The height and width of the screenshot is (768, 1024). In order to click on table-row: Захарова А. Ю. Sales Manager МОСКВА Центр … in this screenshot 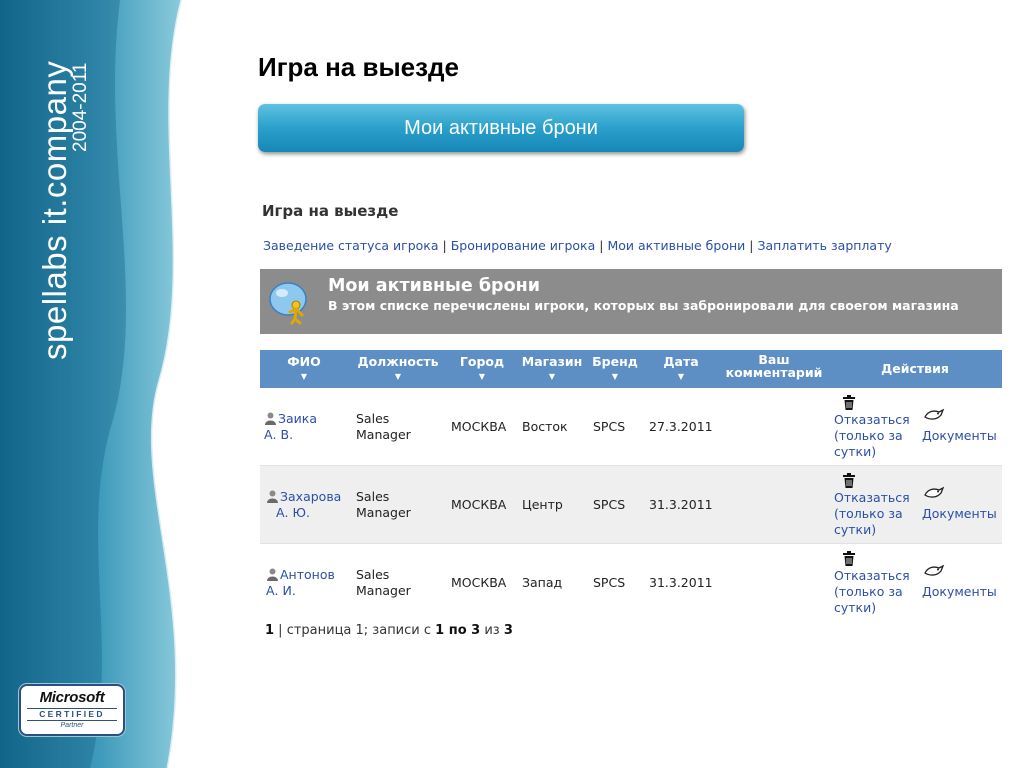, I will do `click(631, 505)`.